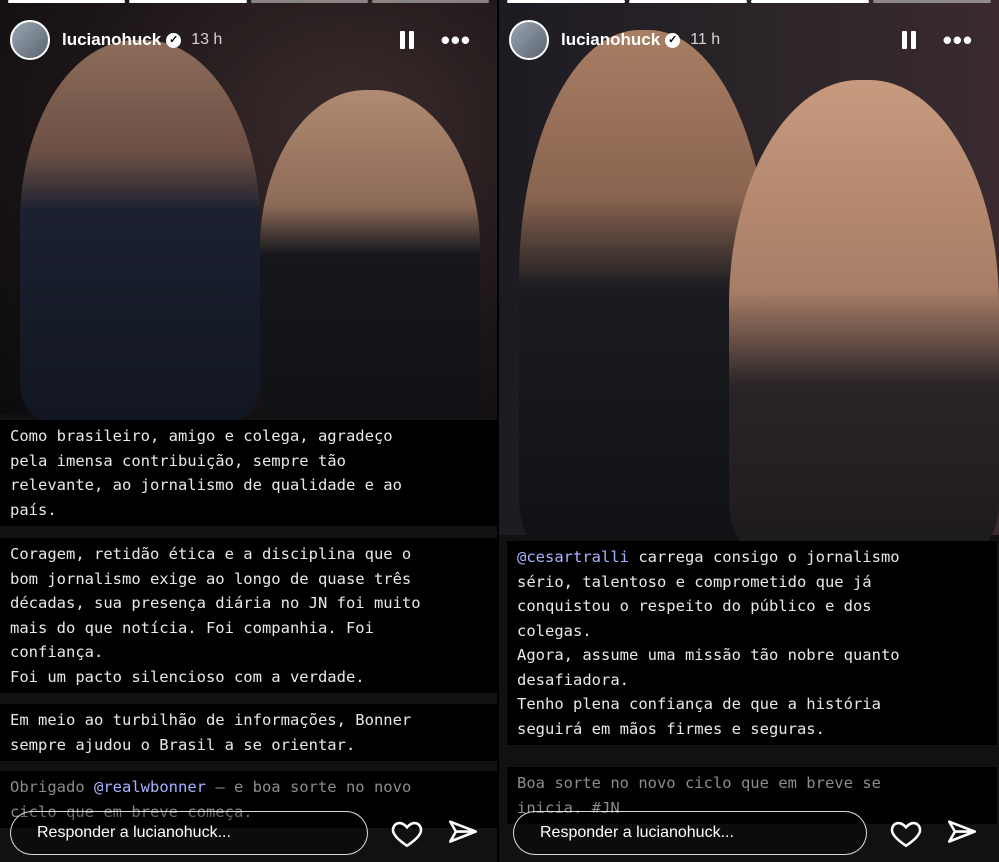  I want to click on caption-text: Obrigado, so click(52, 787).